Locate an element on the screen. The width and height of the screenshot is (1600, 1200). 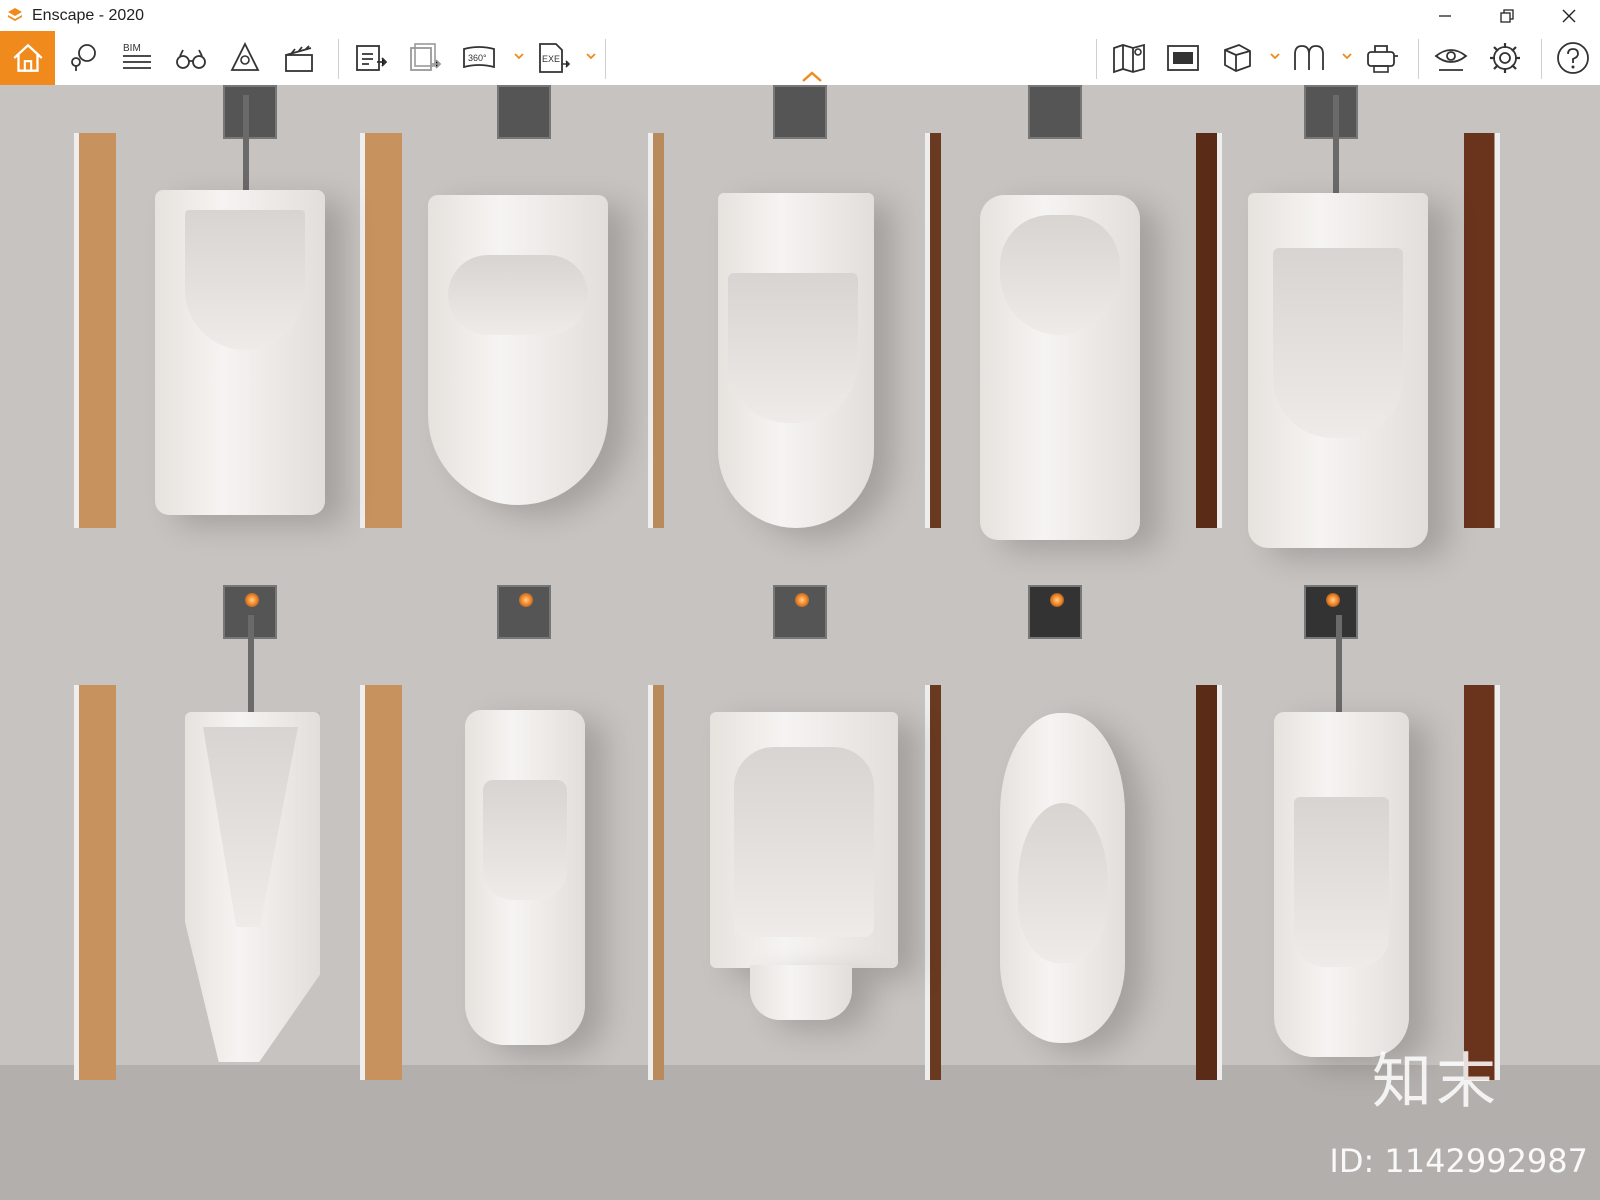
bim-icon: BIM is located at coordinates (137, 56).